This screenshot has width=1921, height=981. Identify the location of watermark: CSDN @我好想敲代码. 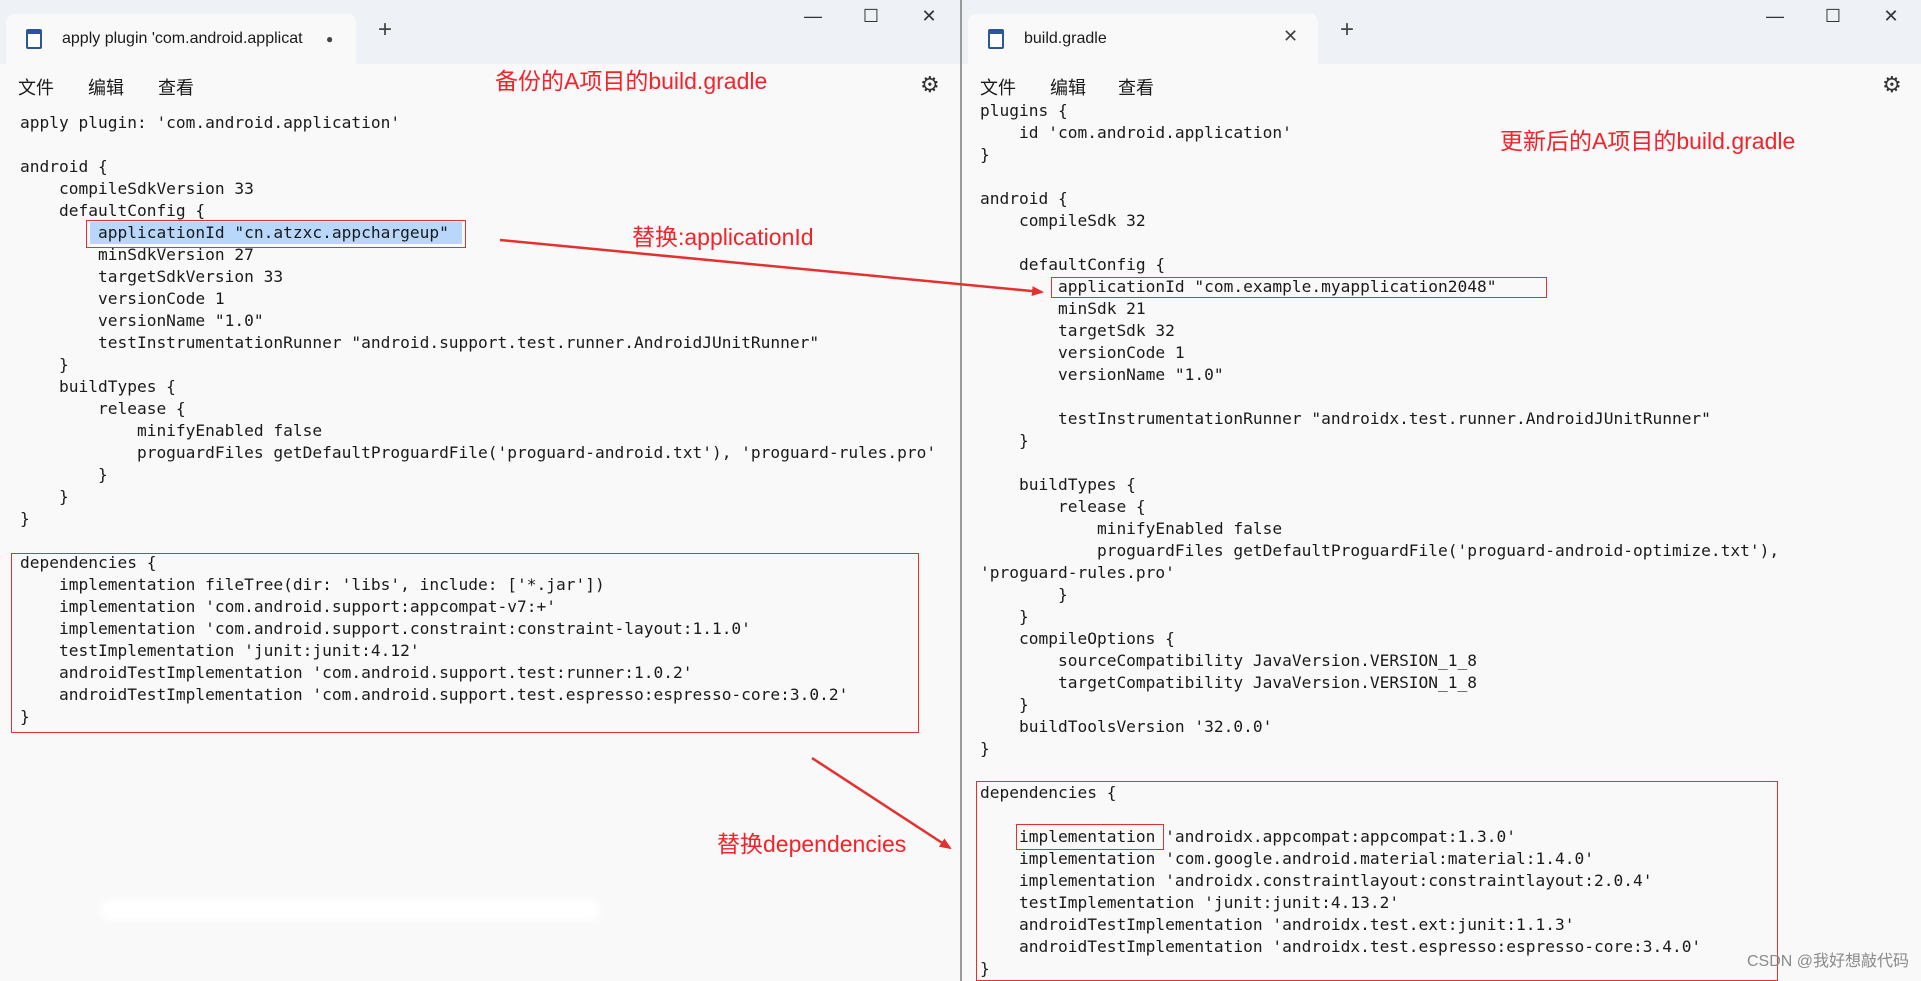
(1827, 961).